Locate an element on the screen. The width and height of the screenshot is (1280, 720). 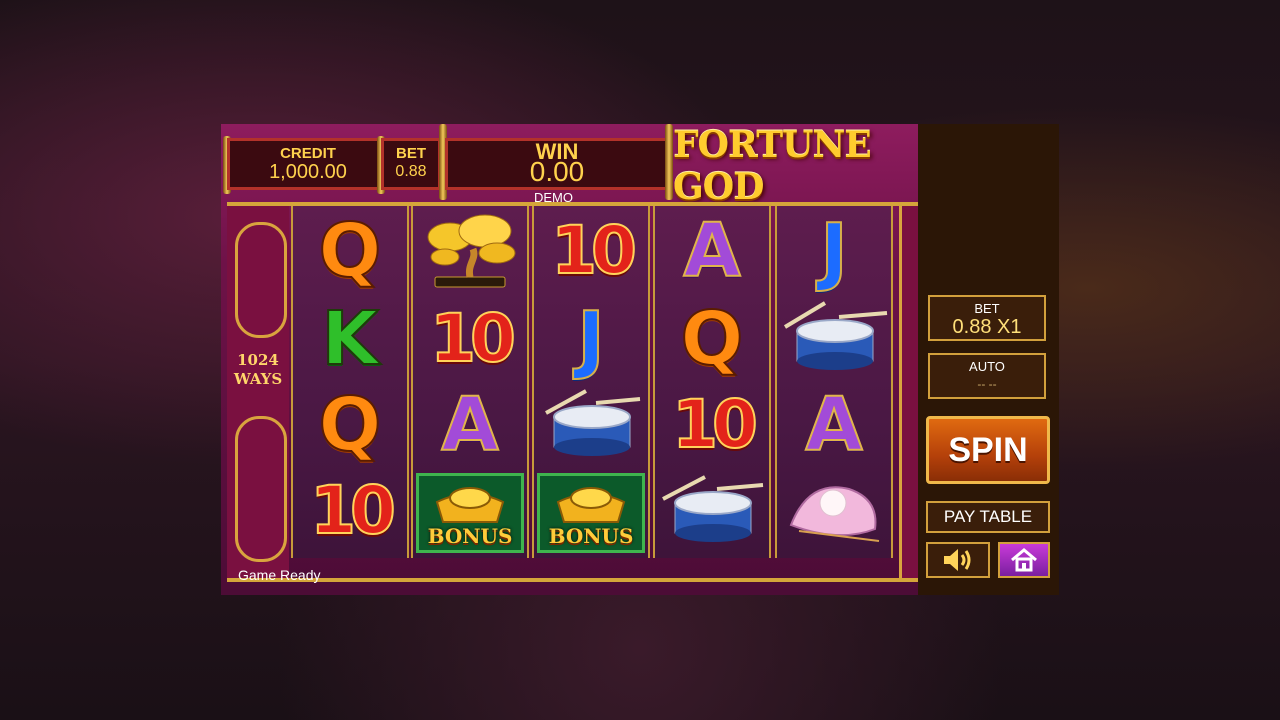
bet-panel: BET 0.88 is located at coordinates (411, 164).